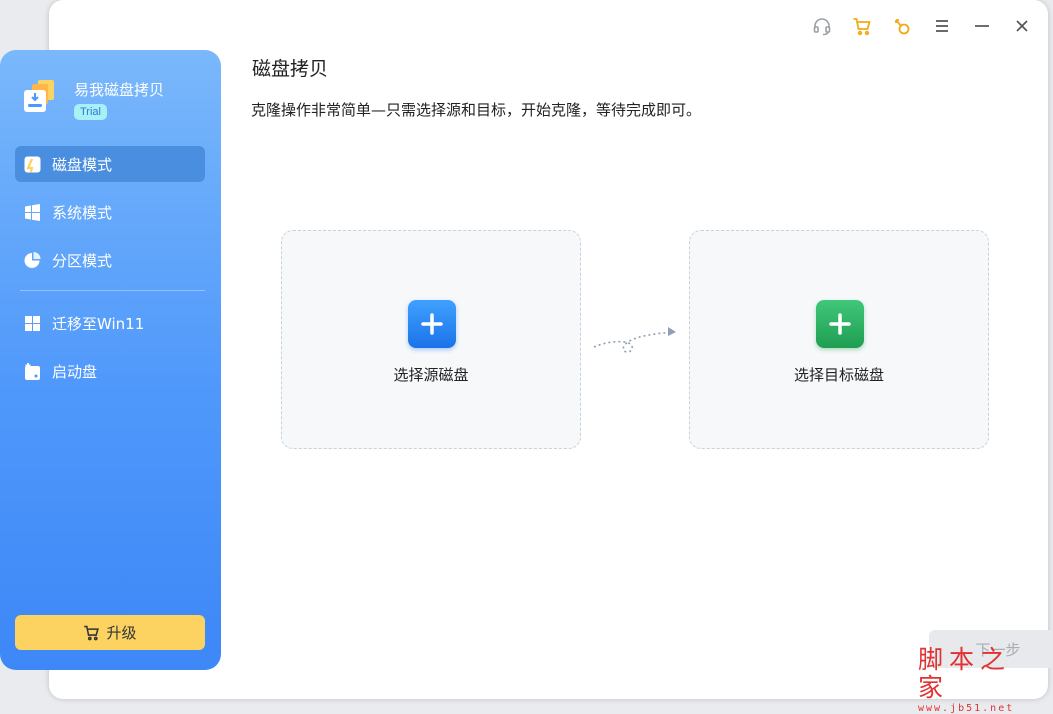  What do you see at coordinates (121, 633) in the screenshot?
I see `upgrade-label: 升级` at bounding box center [121, 633].